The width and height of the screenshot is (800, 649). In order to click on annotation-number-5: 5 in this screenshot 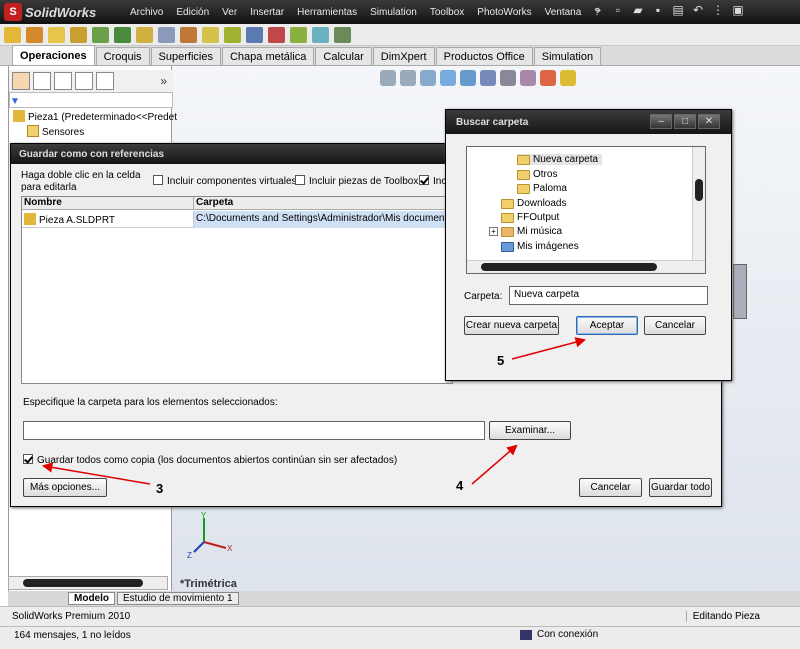, I will do `click(501, 360)`.